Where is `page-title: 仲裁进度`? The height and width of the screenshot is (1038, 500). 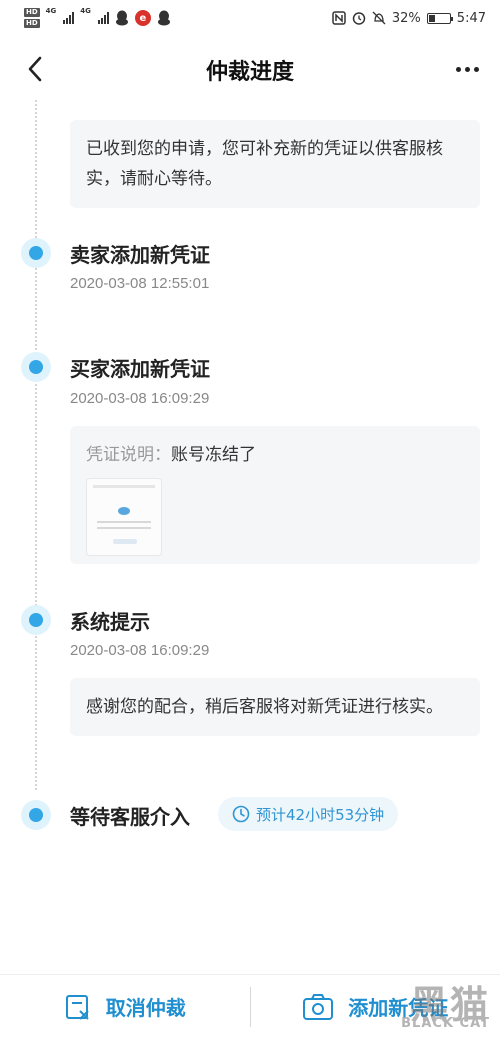 page-title: 仲裁进度 is located at coordinates (249, 72).